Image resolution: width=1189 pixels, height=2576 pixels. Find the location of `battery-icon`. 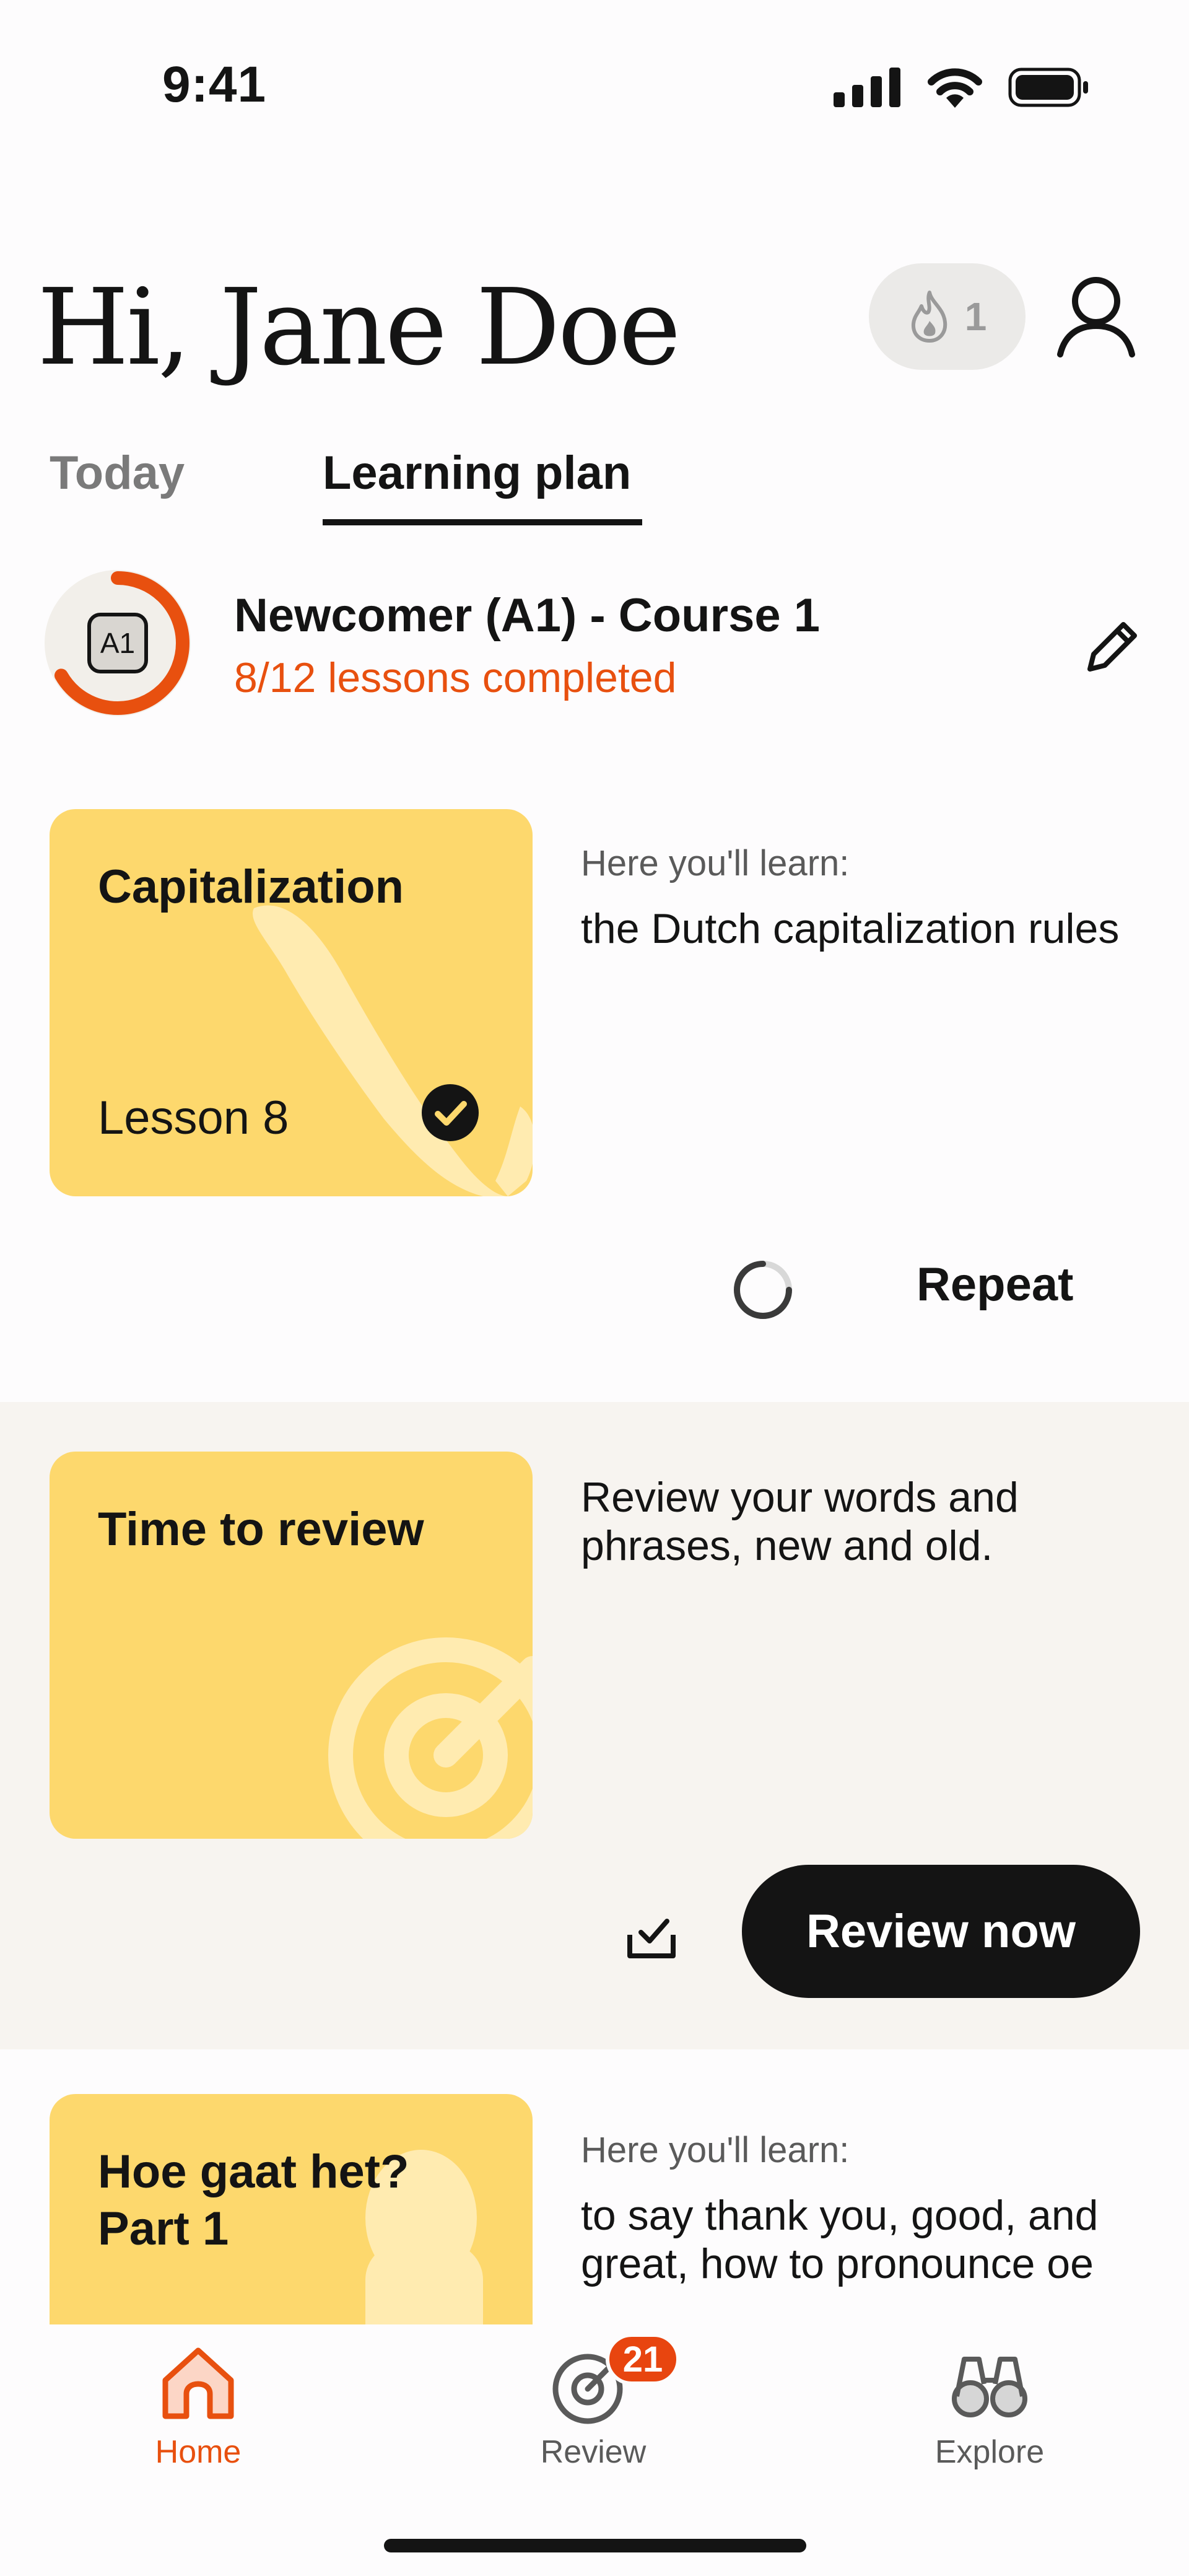

battery-icon is located at coordinates (1048, 87).